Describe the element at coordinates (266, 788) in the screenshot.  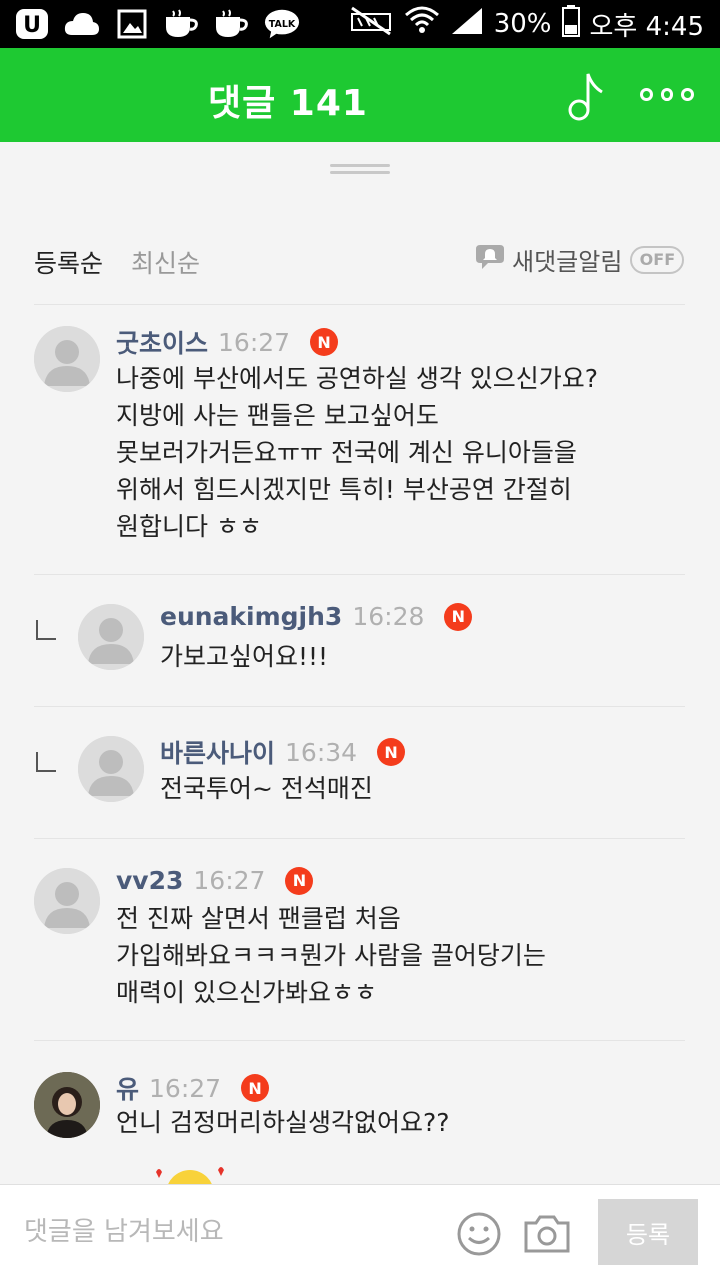
I see `comment-text: 전국투어~ 전석매진` at that location.